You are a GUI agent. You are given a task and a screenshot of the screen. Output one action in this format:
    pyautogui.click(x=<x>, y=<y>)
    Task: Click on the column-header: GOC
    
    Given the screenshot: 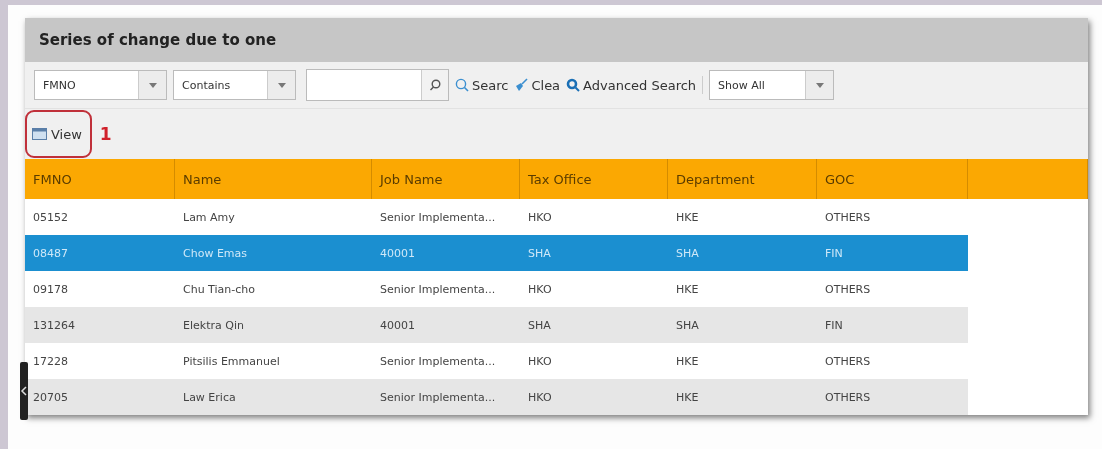 What is the action you would take?
    pyautogui.click(x=892, y=179)
    